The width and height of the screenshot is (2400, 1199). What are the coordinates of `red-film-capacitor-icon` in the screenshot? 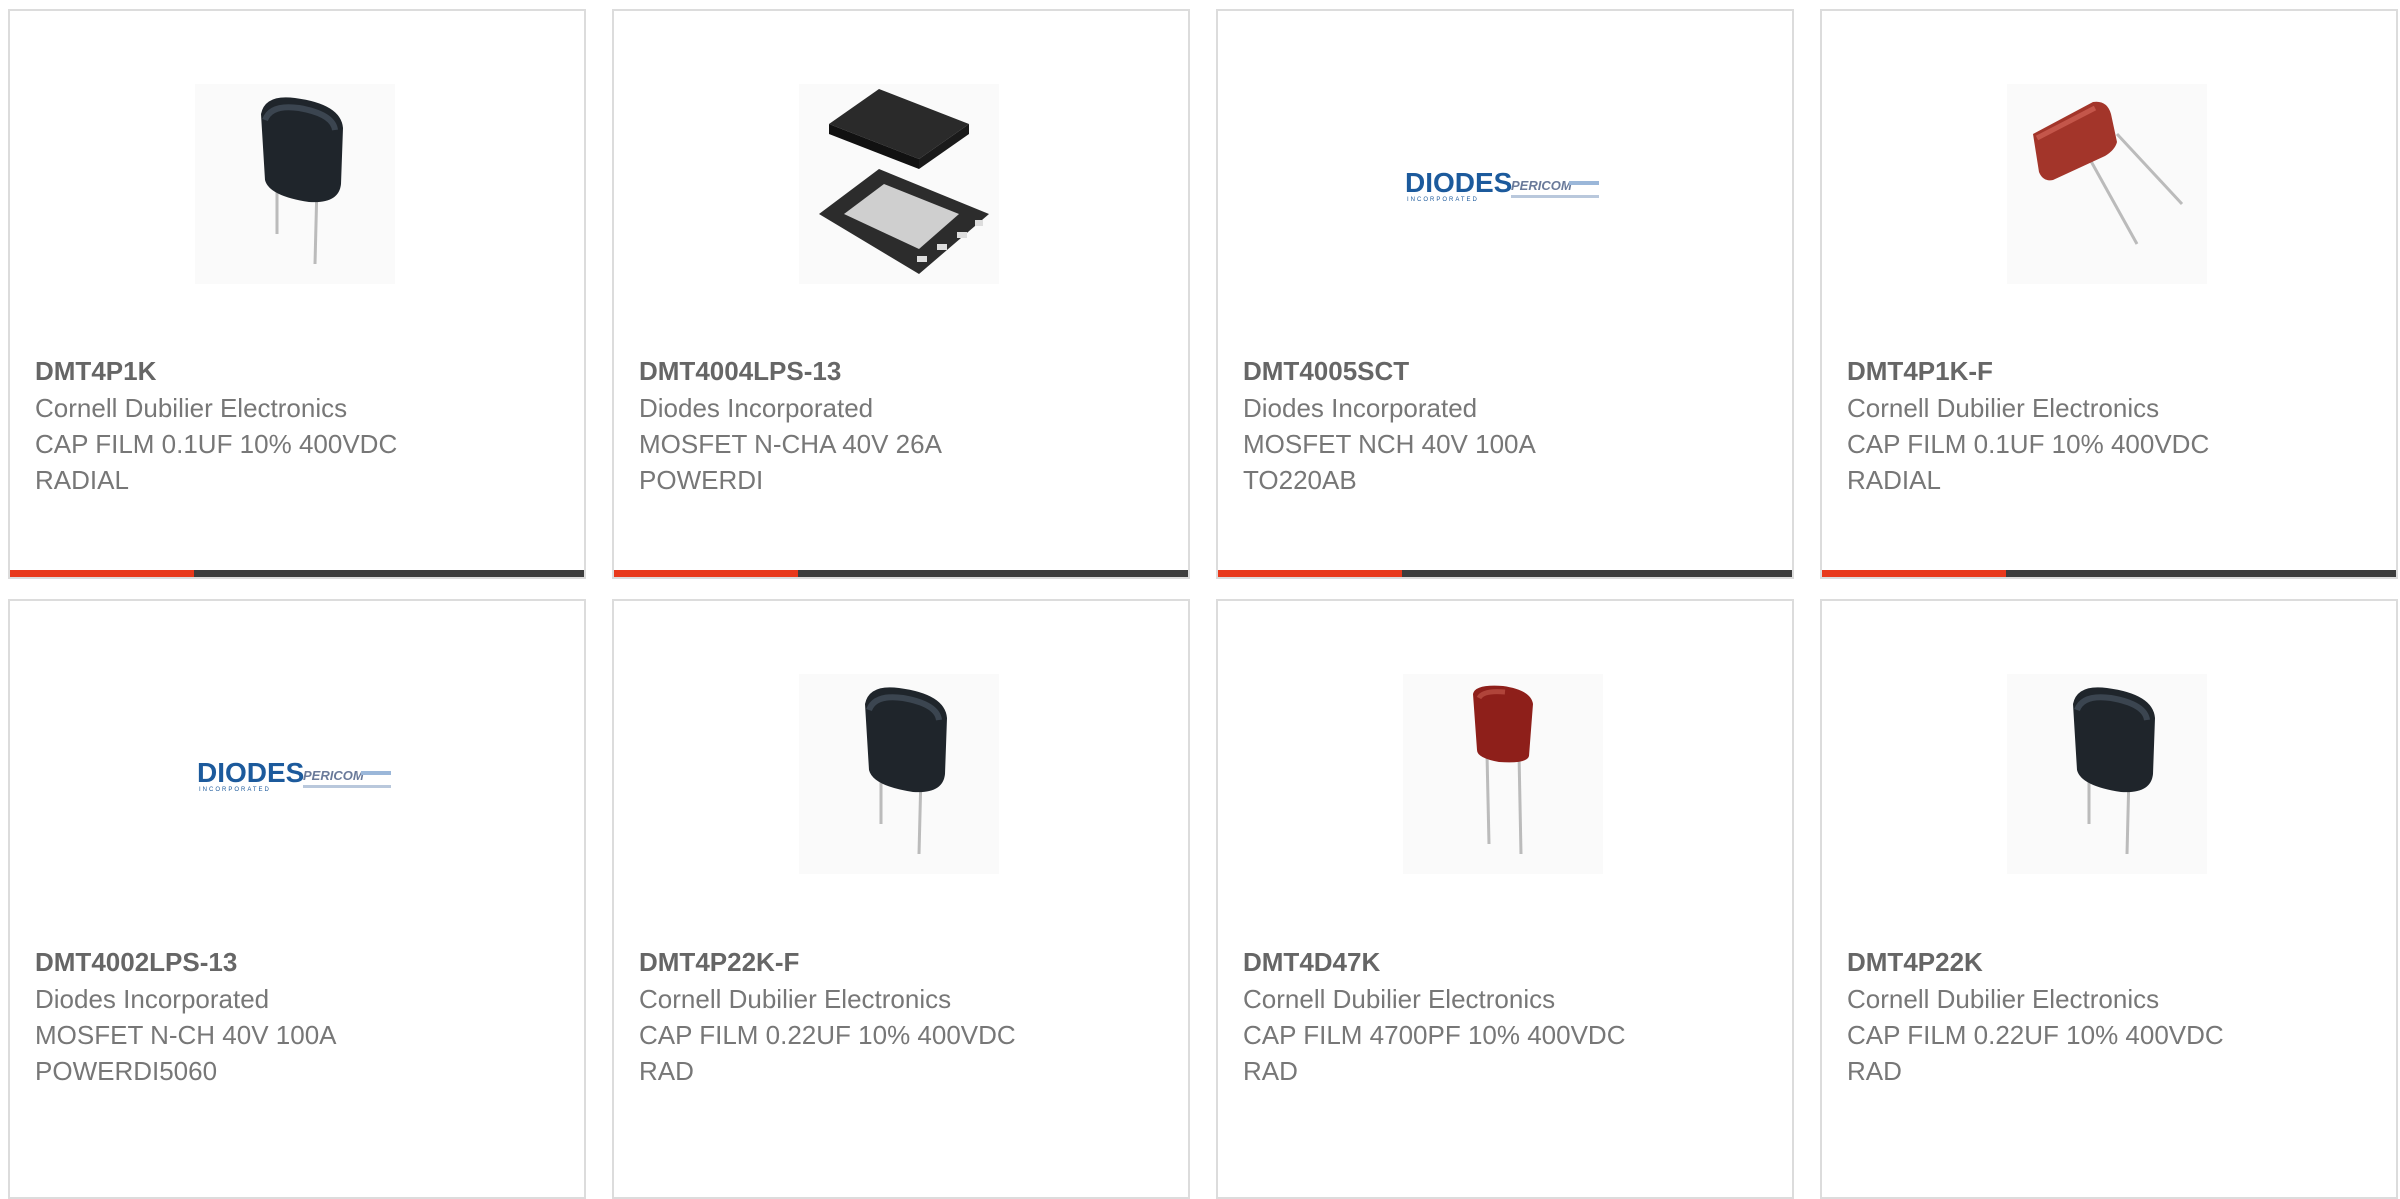 It's located at (2107, 184).